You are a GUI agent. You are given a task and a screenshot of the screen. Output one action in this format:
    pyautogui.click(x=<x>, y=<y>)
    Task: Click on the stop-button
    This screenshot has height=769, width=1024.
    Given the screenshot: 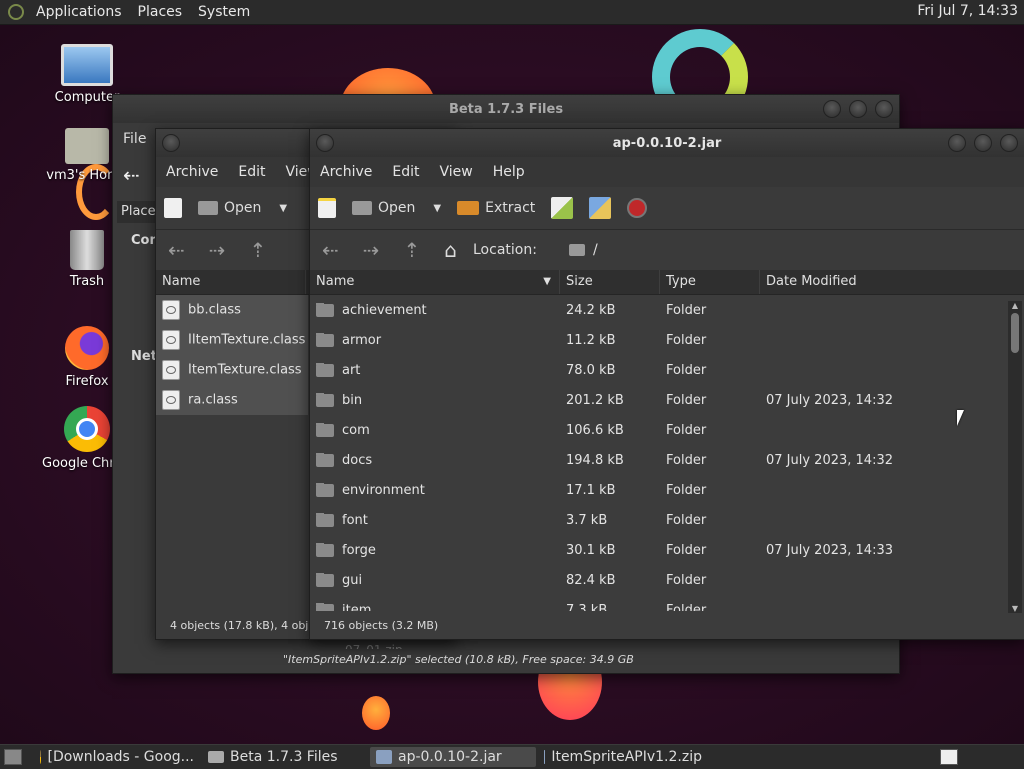 What is the action you would take?
    pyautogui.click(x=637, y=208)
    